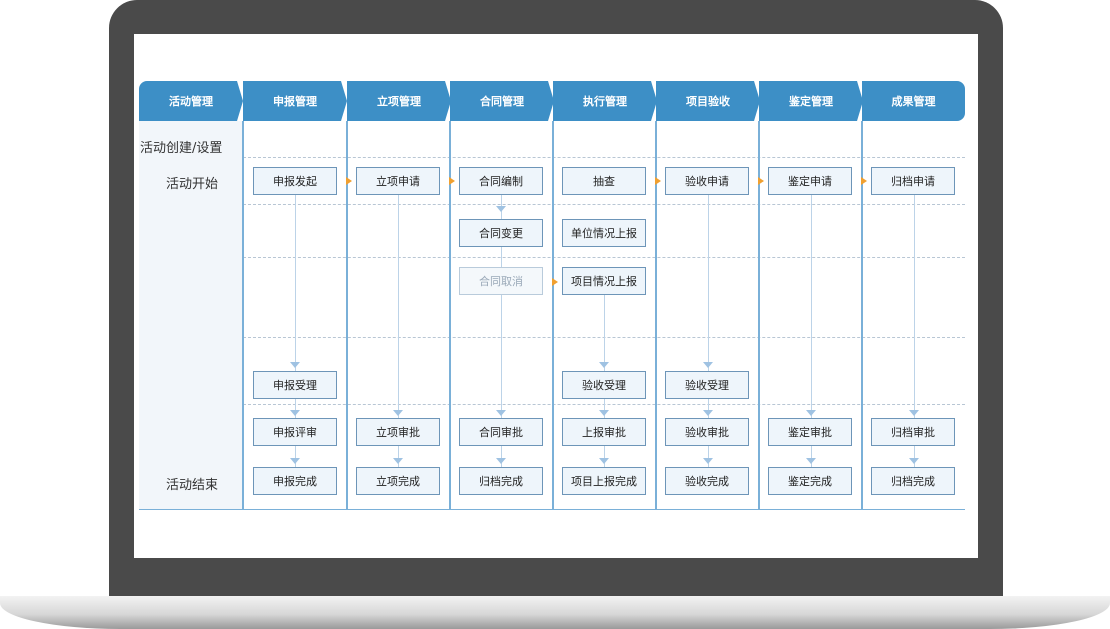 The image size is (1110, 629). Describe the element at coordinates (810, 181) in the screenshot. I see `node-appraisal-request: 鉴定申请` at that location.